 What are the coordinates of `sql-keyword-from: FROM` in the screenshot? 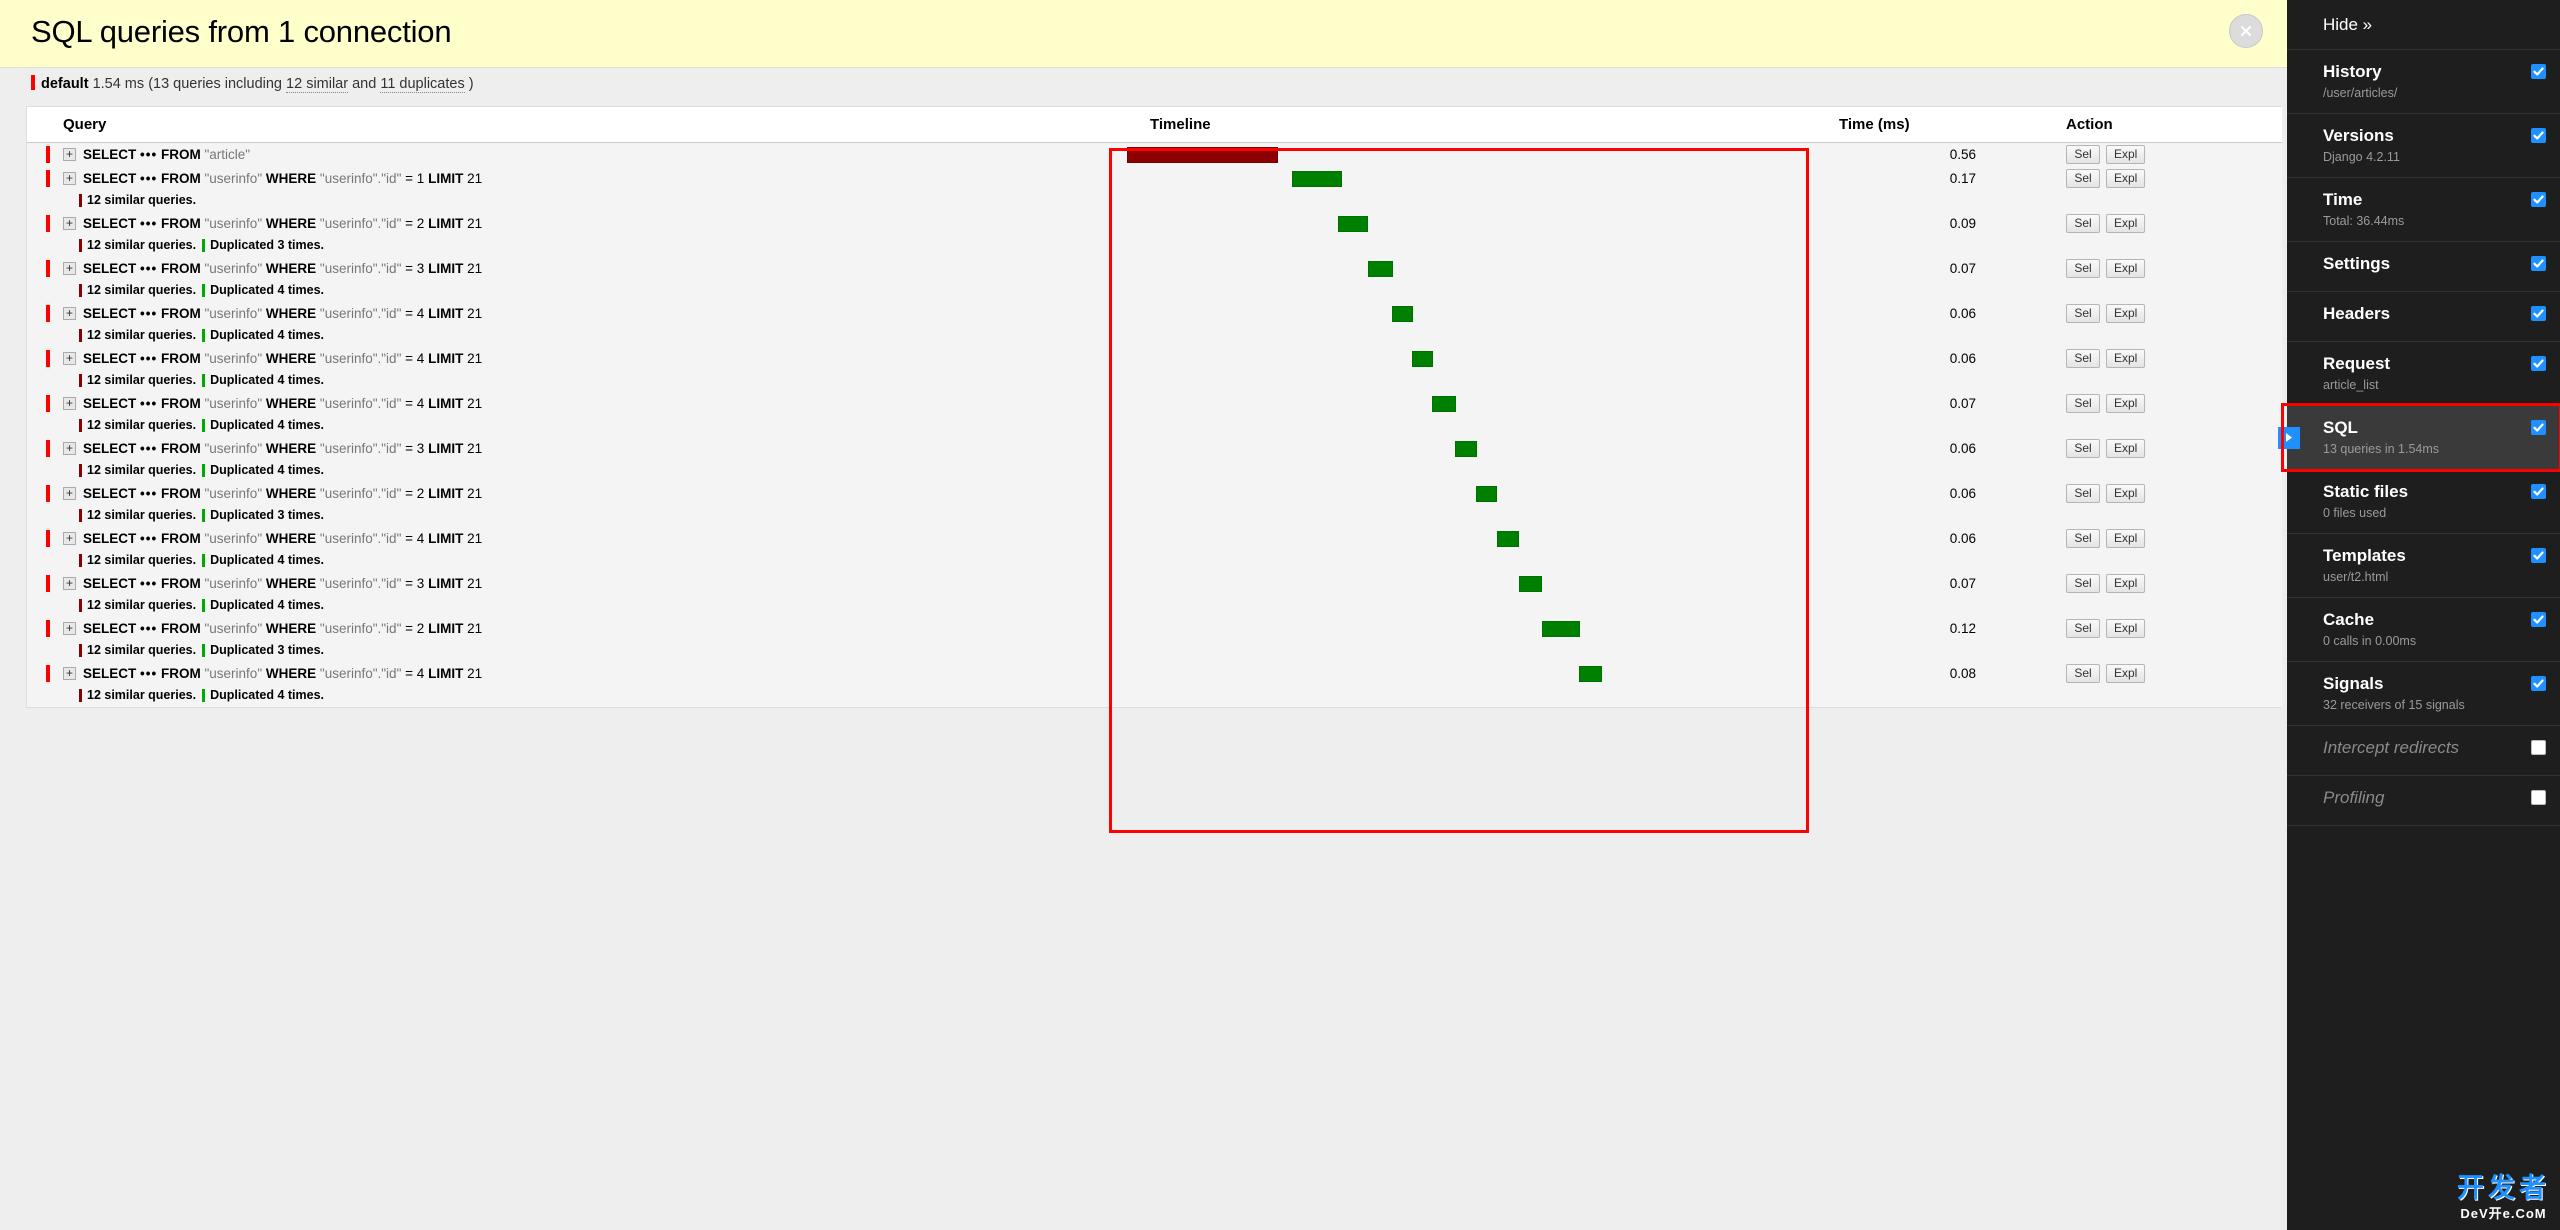 It's located at (180, 493).